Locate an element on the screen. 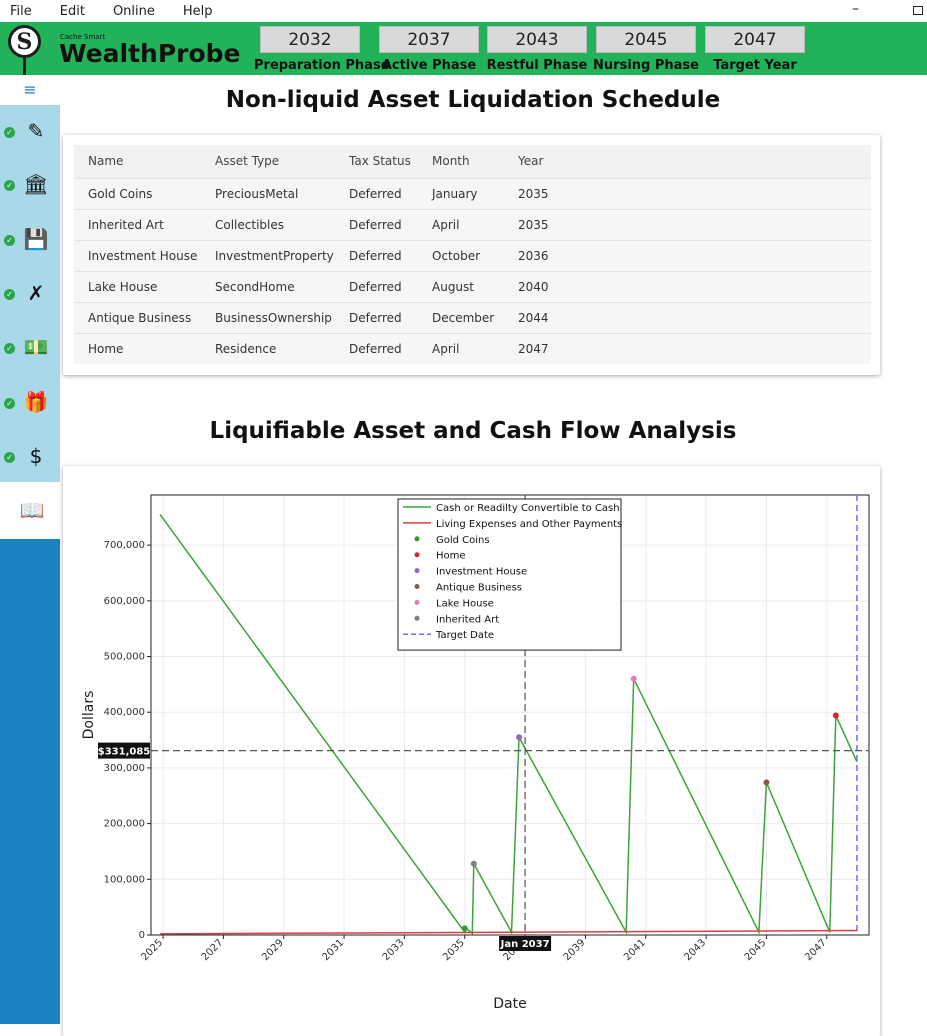 Image resolution: width=927 pixels, height=1036 pixels. phase-year: 2037 is located at coordinates (429, 39).